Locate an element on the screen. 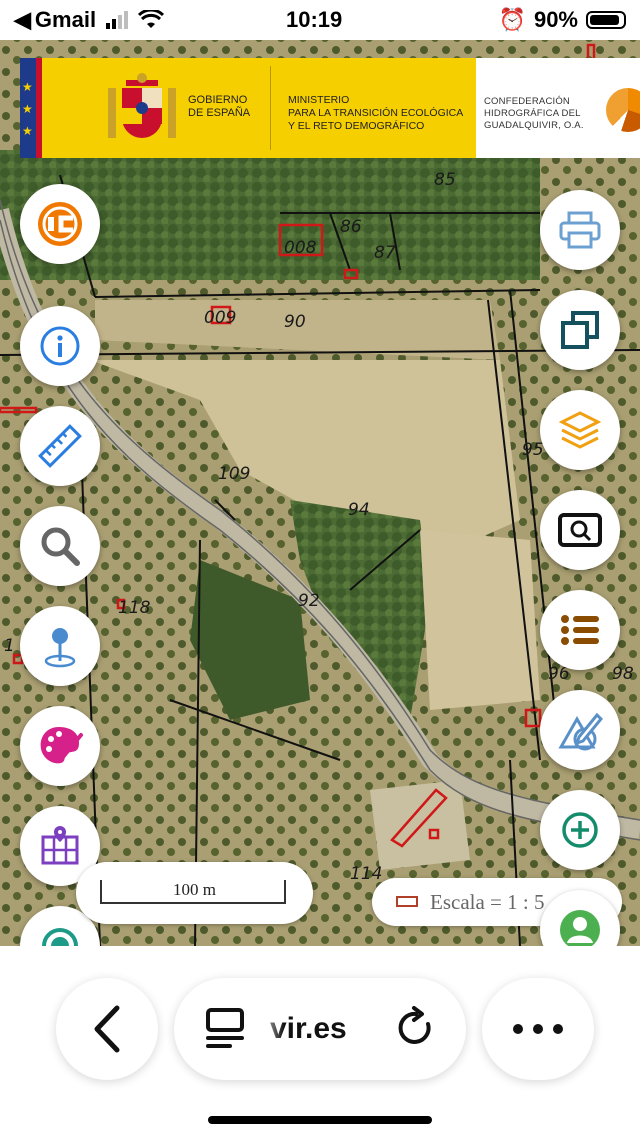 The width and height of the screenshot is (640, 1136). home-indicator is located at coordinates (320, 1120).